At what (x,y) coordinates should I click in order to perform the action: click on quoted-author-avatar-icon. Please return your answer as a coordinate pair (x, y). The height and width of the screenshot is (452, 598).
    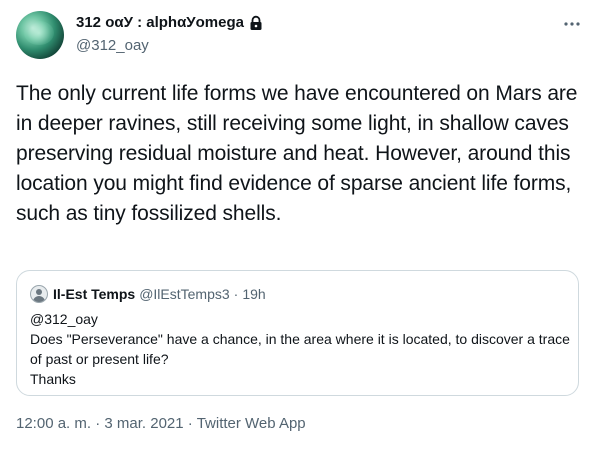
    Looking at the image, I should click on (39, 294).